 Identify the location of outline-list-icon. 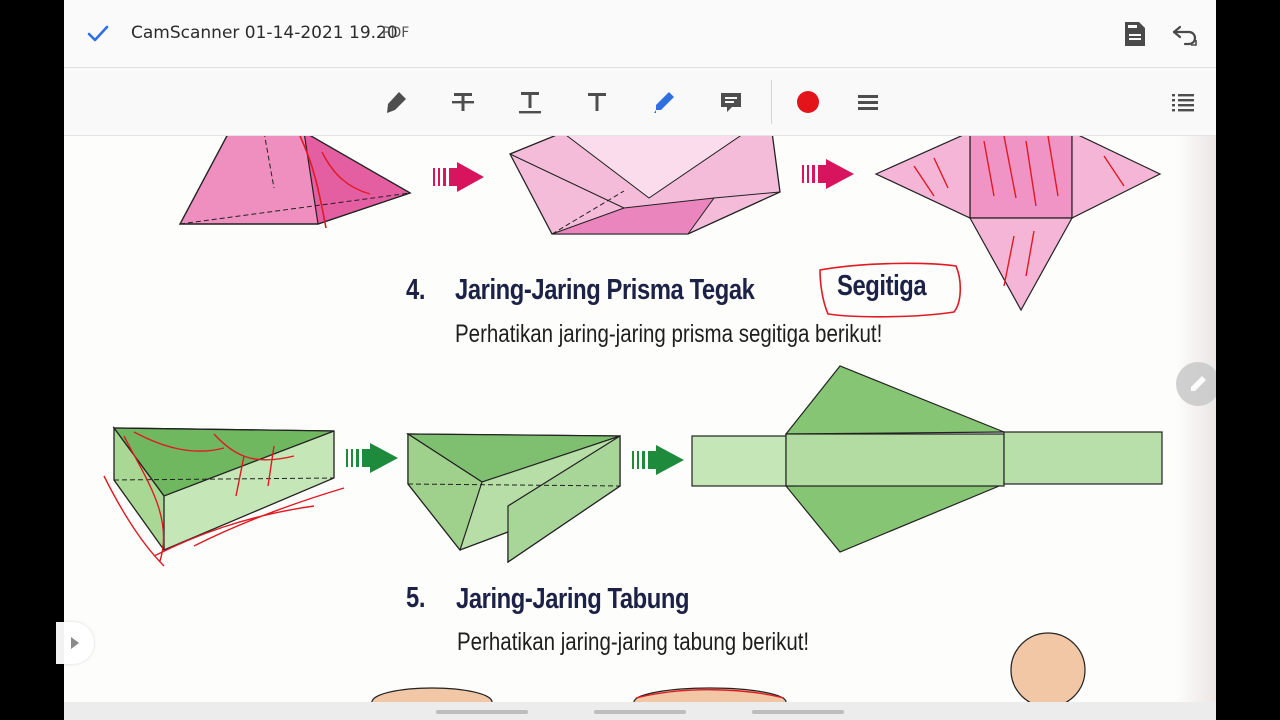
(1183, 102).